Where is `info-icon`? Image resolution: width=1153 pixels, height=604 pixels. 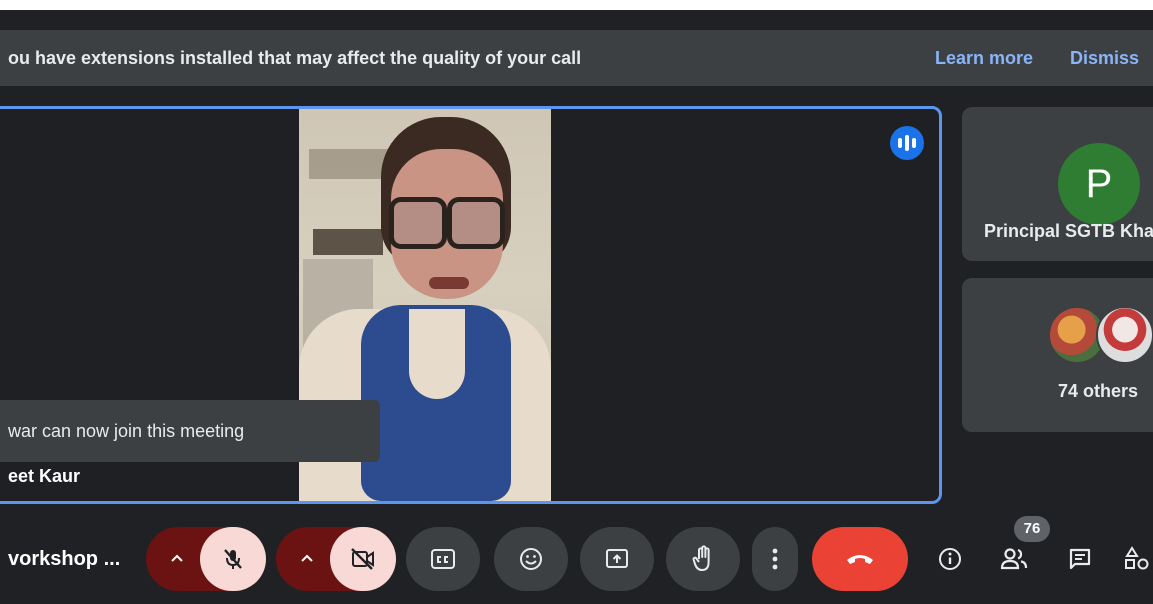 info-icon is located at coordinates (950, 559).